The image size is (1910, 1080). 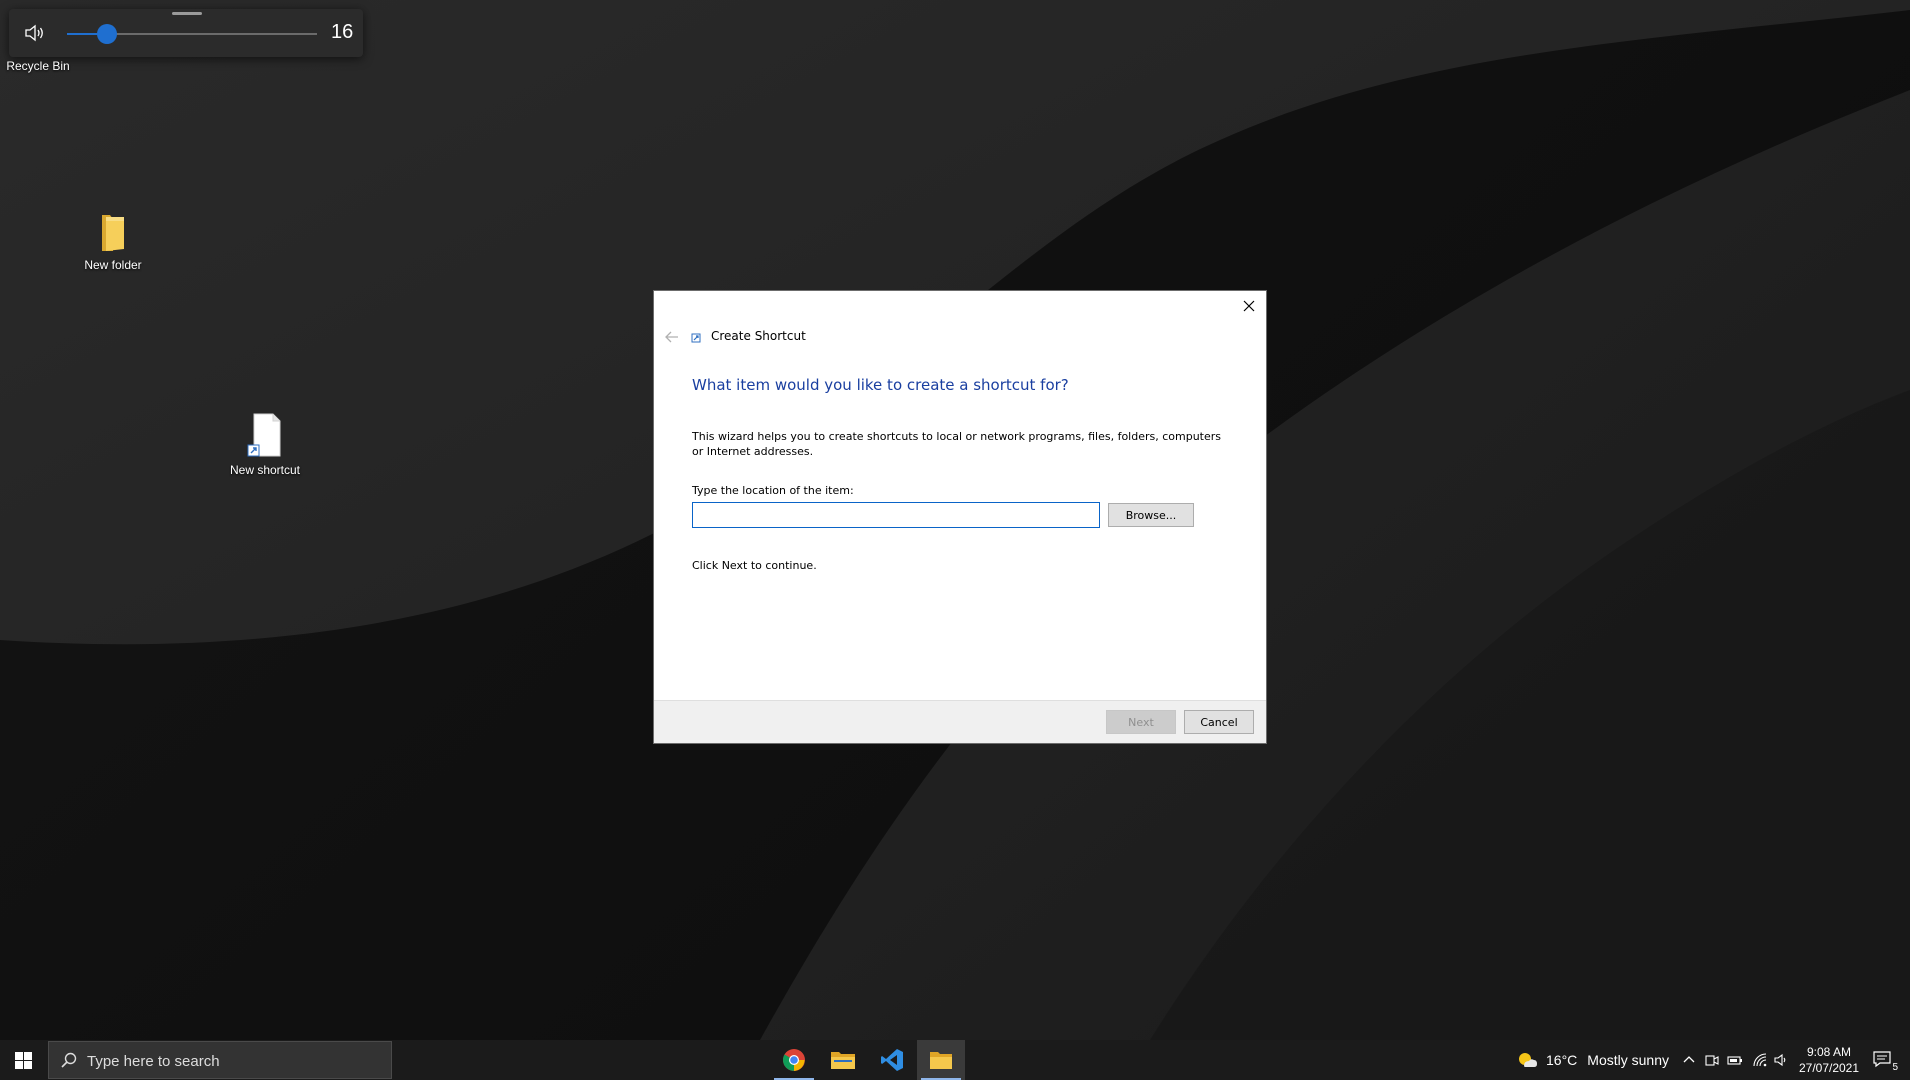 I want to click on location-input, so click(x=896, y=515).